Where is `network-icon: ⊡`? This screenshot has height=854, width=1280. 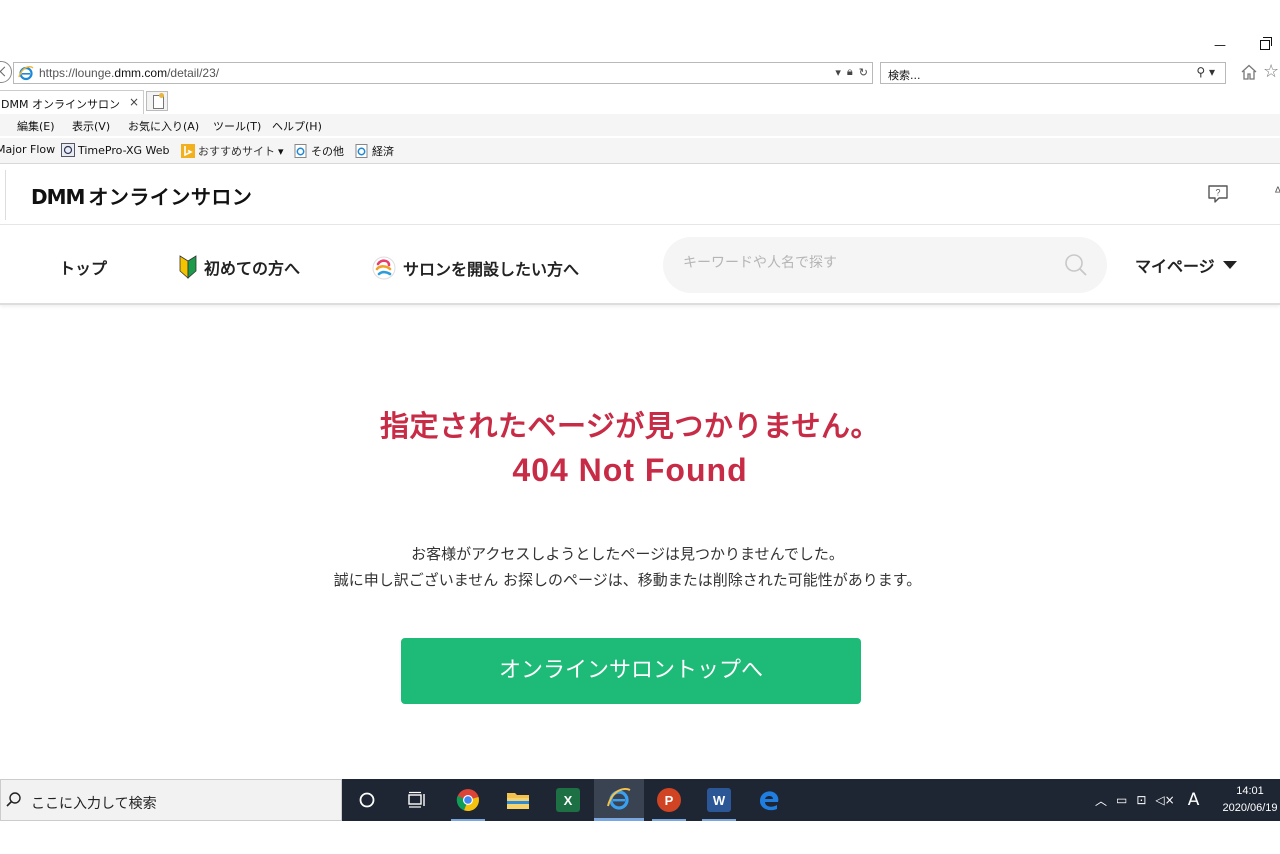
network-icon: ⊡ is located at coordinates (1141, 800).